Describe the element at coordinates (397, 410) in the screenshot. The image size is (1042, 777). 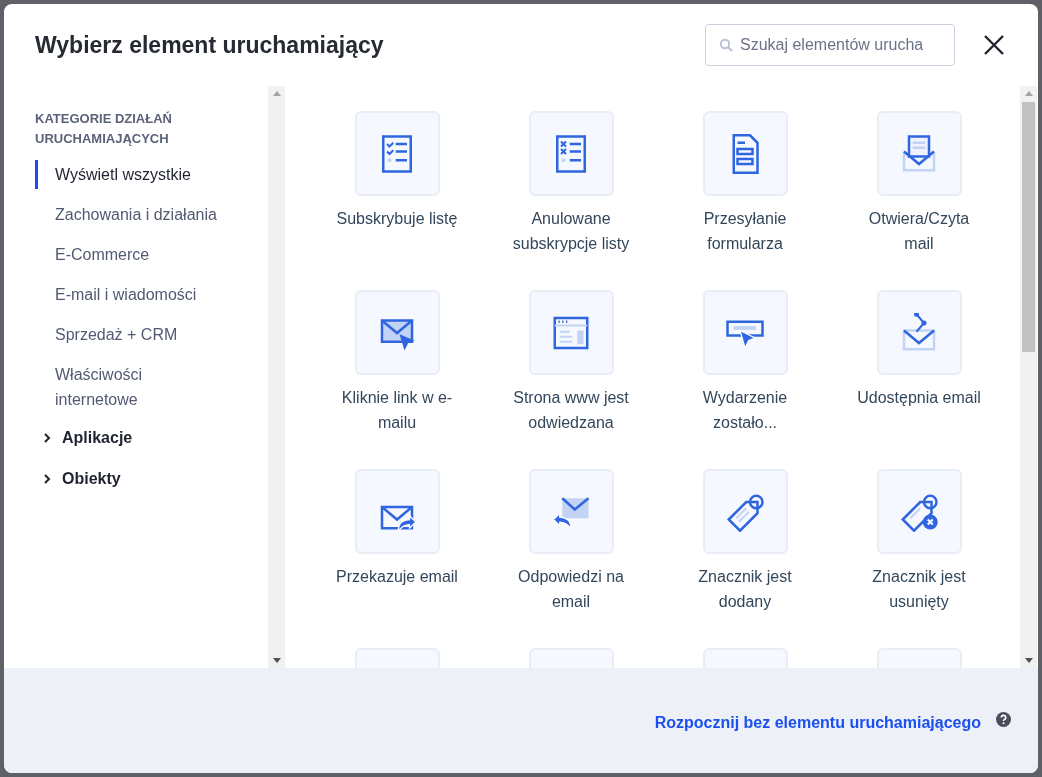
I see `trigger-label: Kliknie link w e-mailu` at that location.